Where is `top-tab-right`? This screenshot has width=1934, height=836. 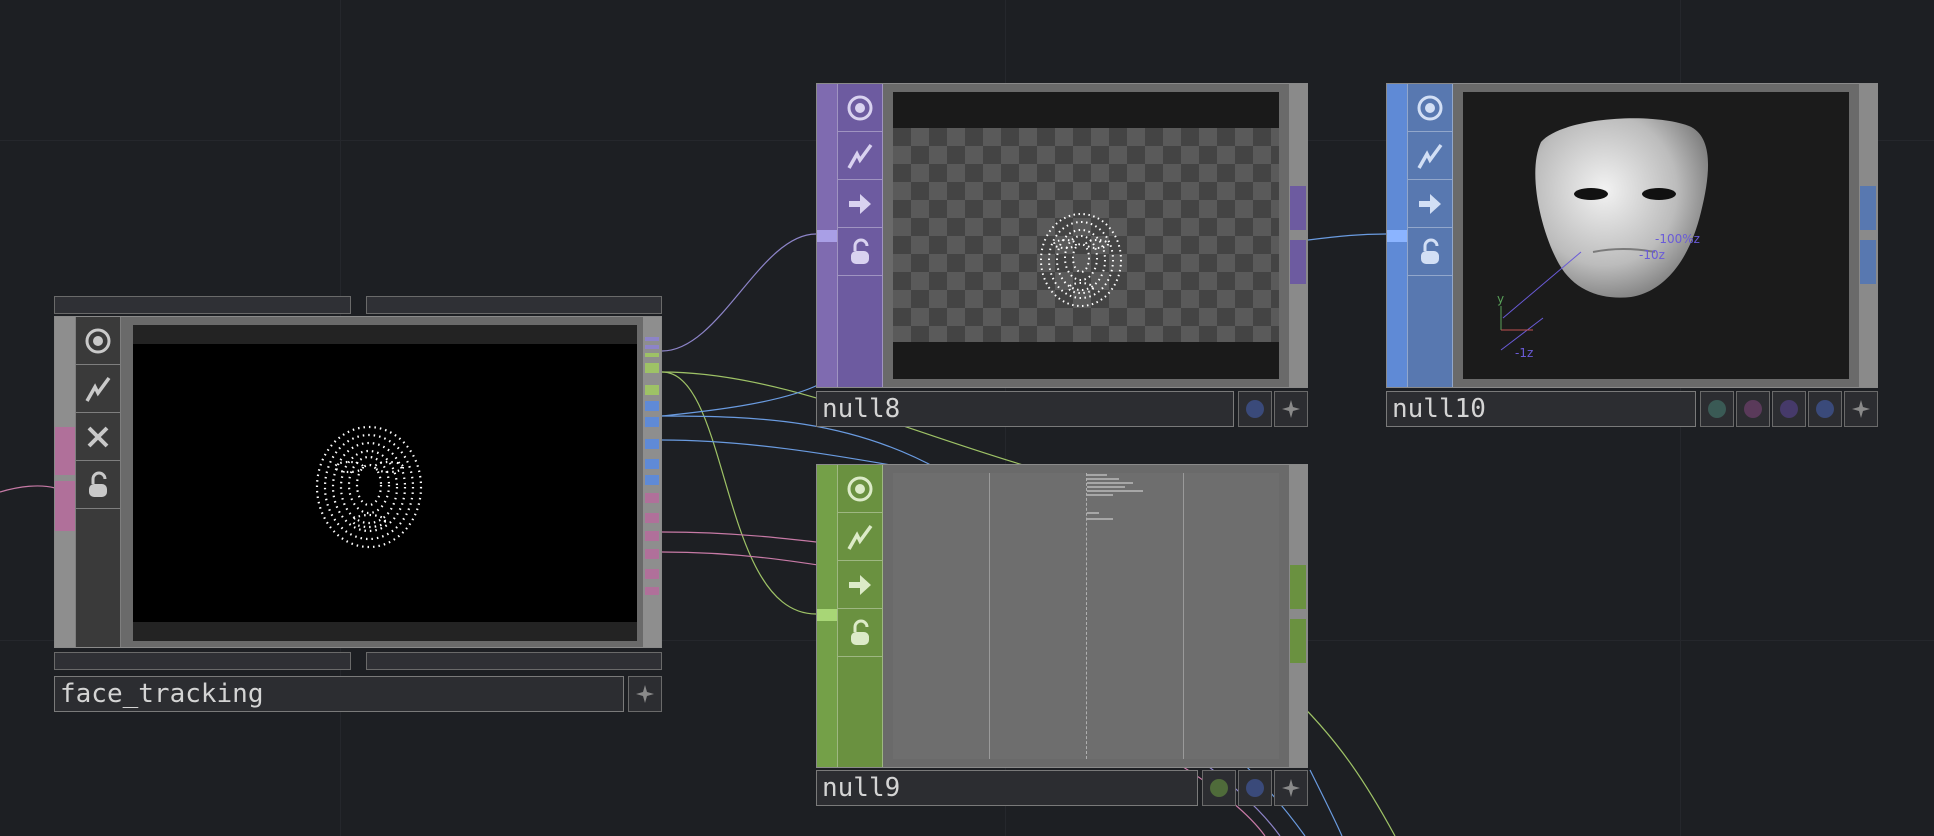
top-tab-right is located at coordinates (514, 305).